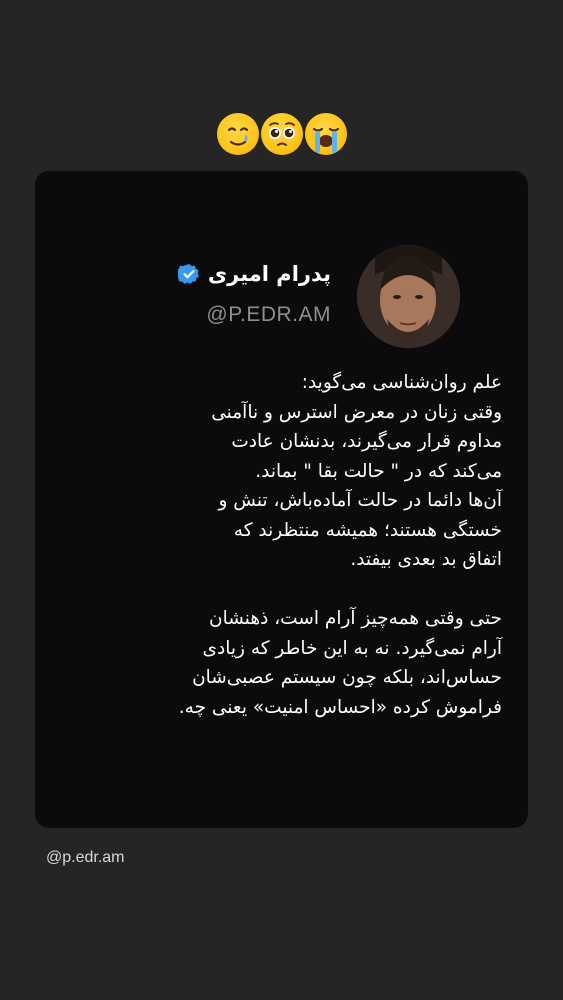 The width and height of the screenshot is (563, 1000). Describe the element at coordinates (269, 274) in the screenshot. I see `author-name: پدرام امیری` at that location.